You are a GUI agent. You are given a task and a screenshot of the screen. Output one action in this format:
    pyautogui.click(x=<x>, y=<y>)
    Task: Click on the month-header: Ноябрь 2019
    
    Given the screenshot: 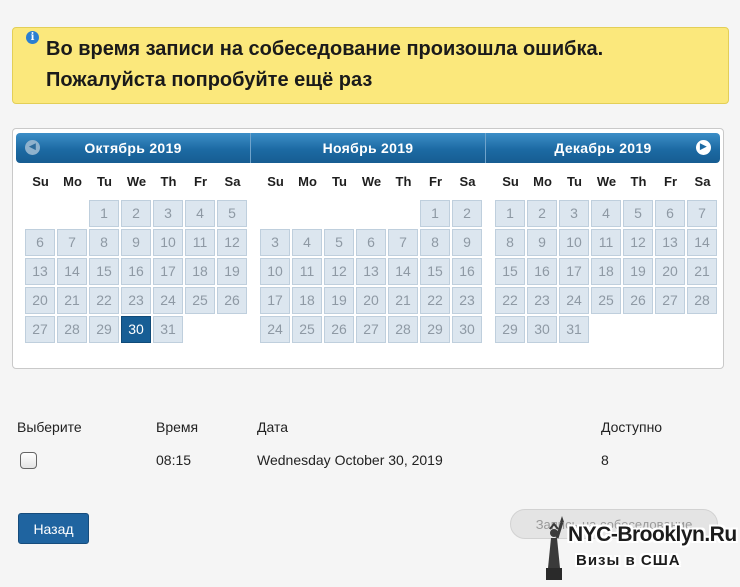 What is the action you would take?
    pyautogui.click(x=368, y=148)
    